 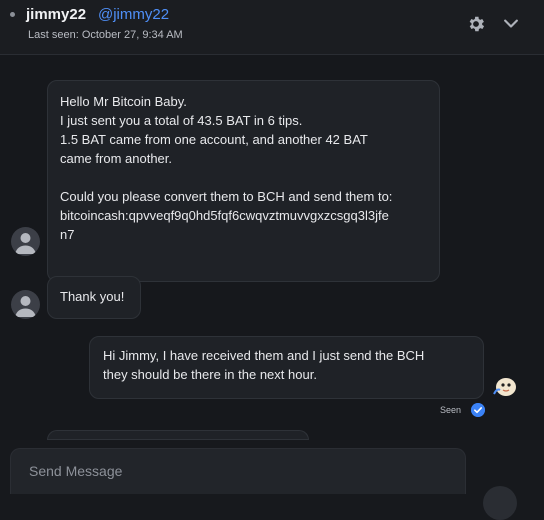 What do you see at coordinates (123, 101) in the screenshot?
I see `message-line: Hello Mr Bitcoin Baby.` at bounding box center [123, 101].